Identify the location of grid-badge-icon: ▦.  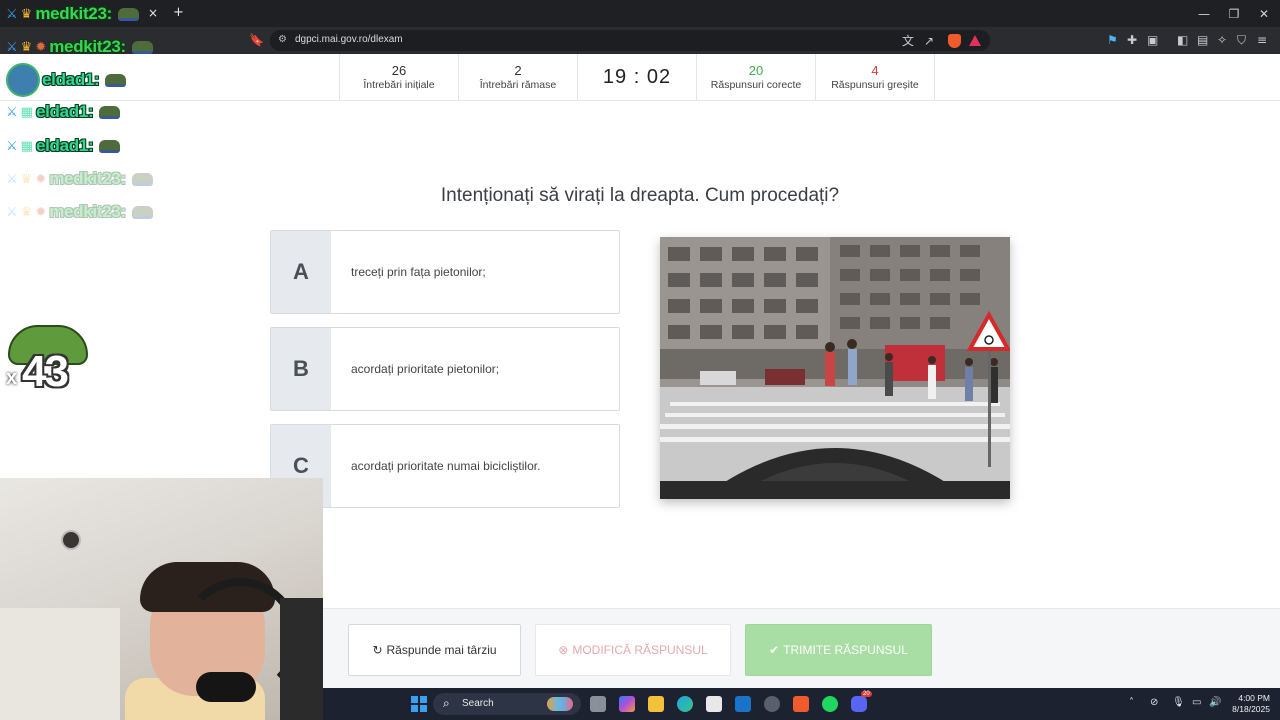
(26, 112).